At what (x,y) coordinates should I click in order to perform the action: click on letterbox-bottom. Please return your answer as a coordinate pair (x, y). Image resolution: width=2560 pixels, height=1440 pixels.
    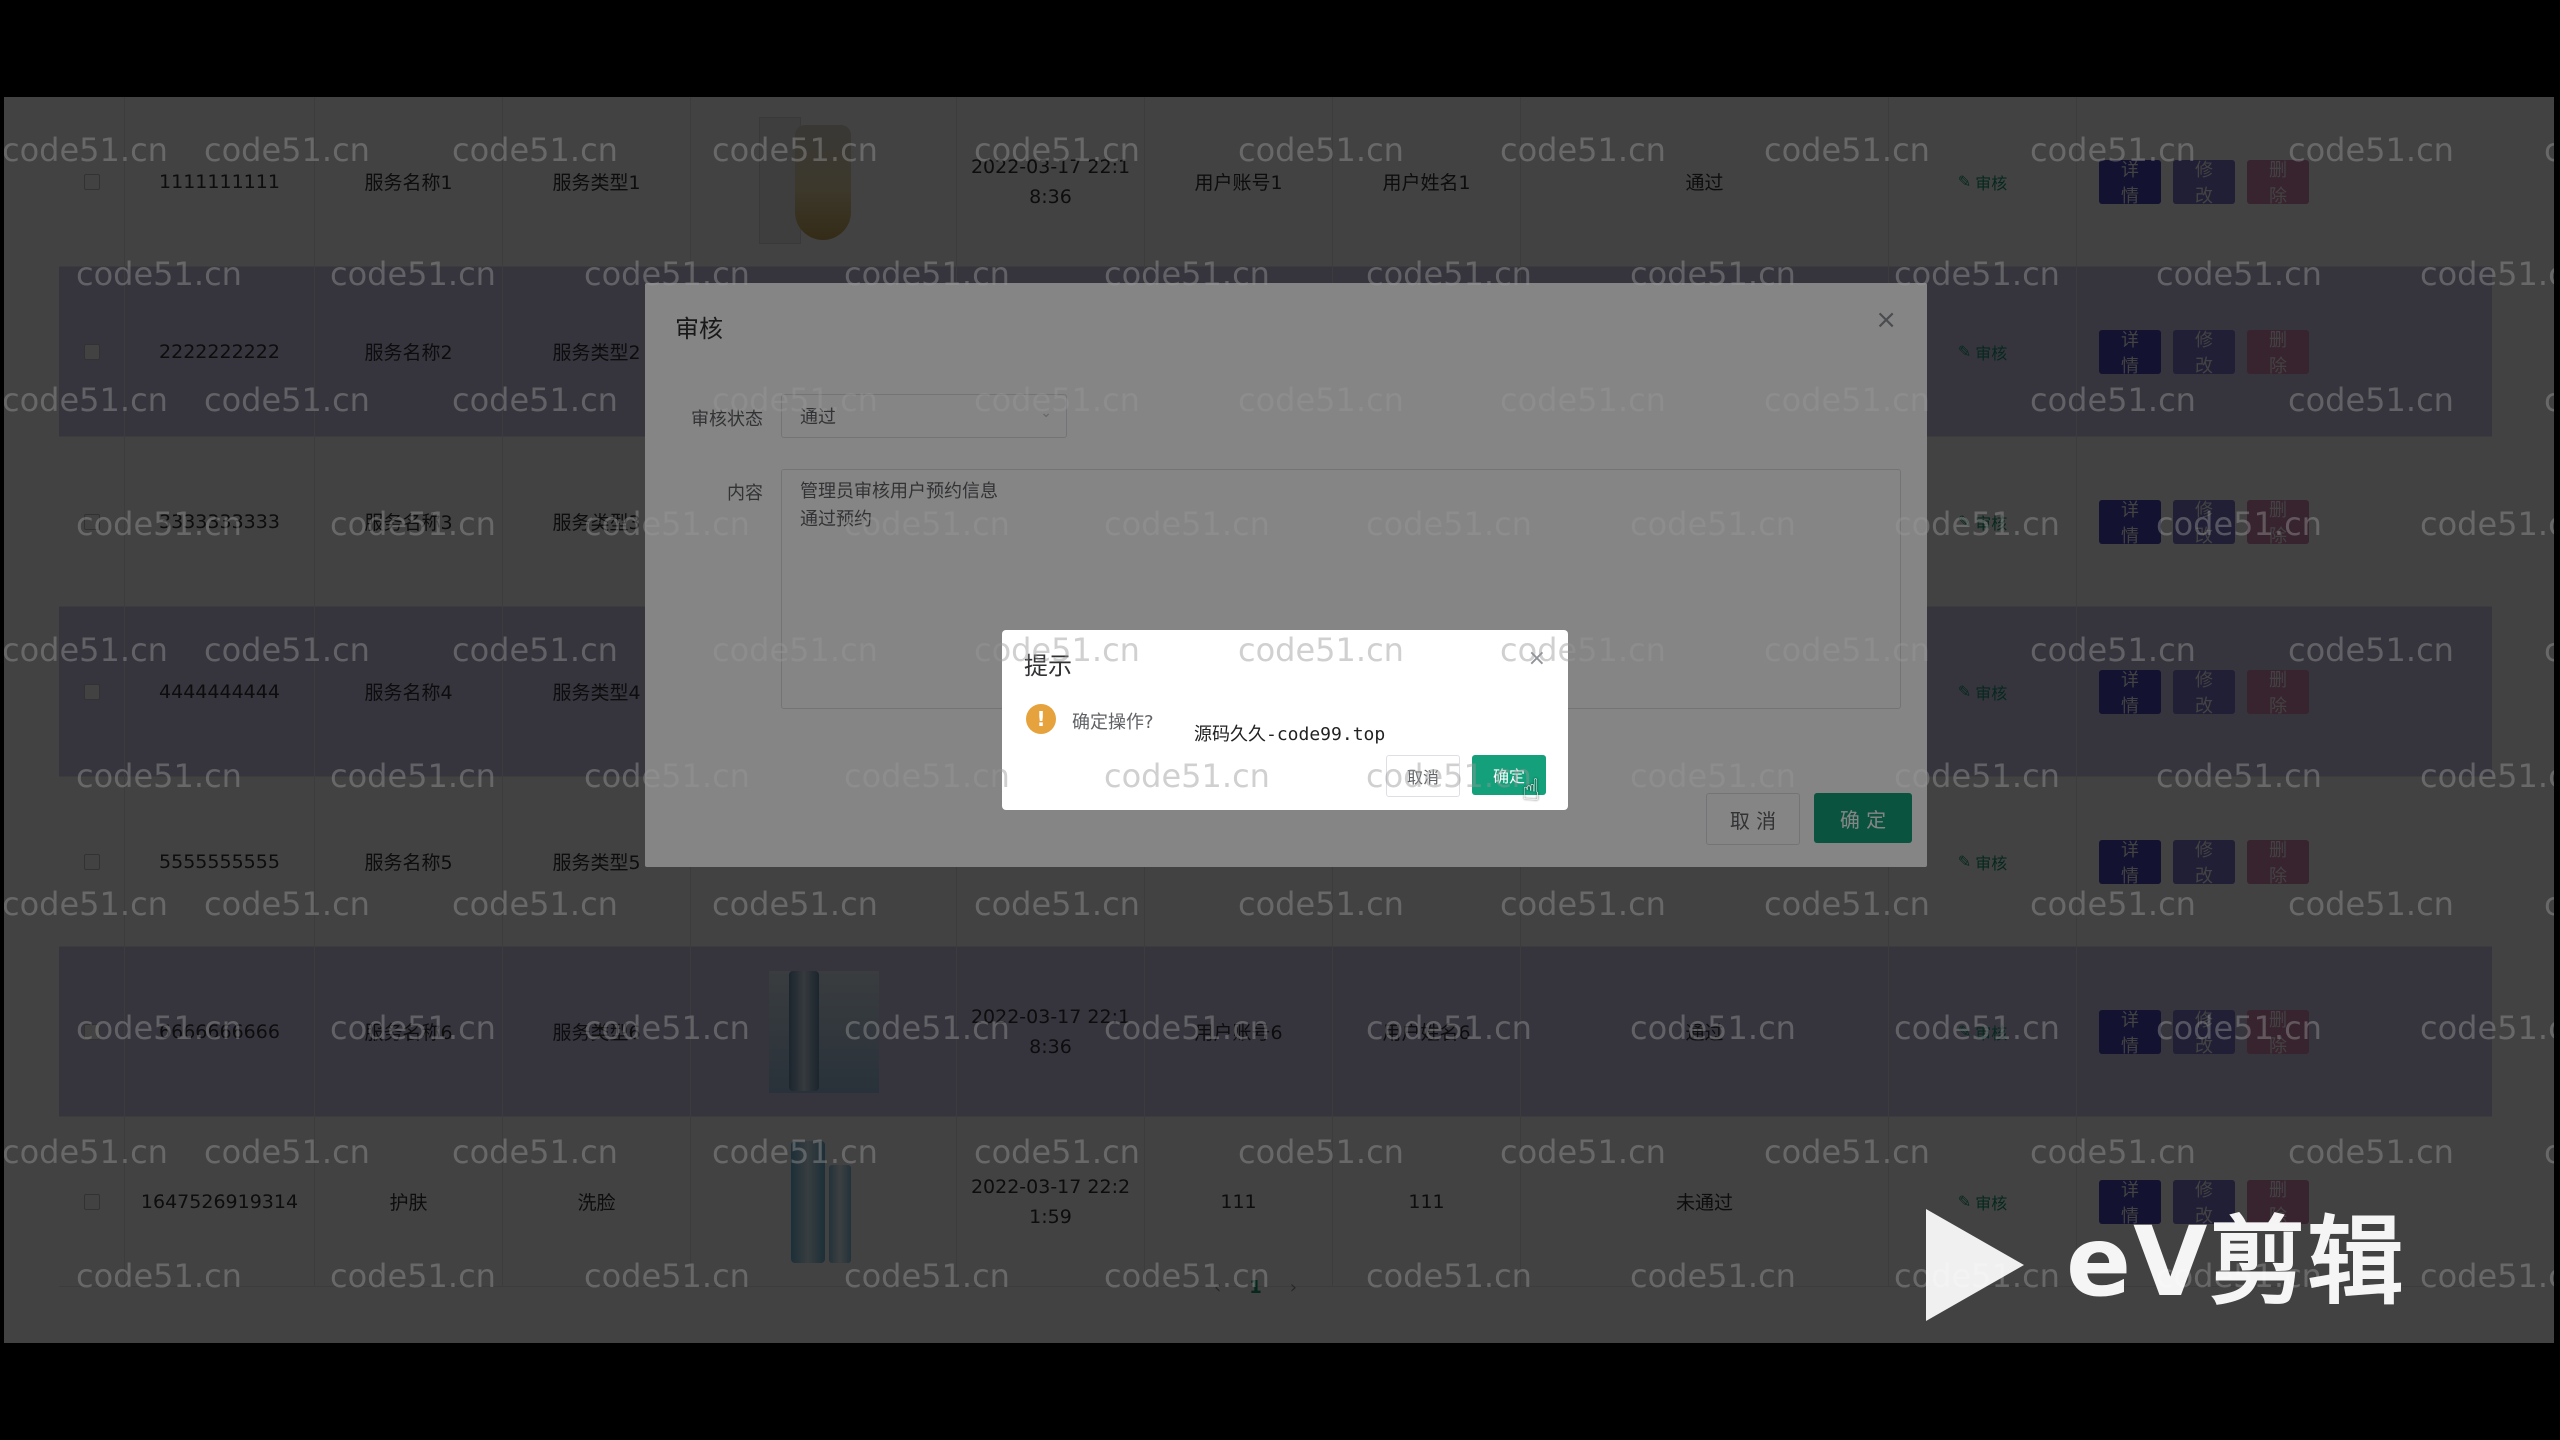
    Looking at the image, I should click on (1280, 1391).